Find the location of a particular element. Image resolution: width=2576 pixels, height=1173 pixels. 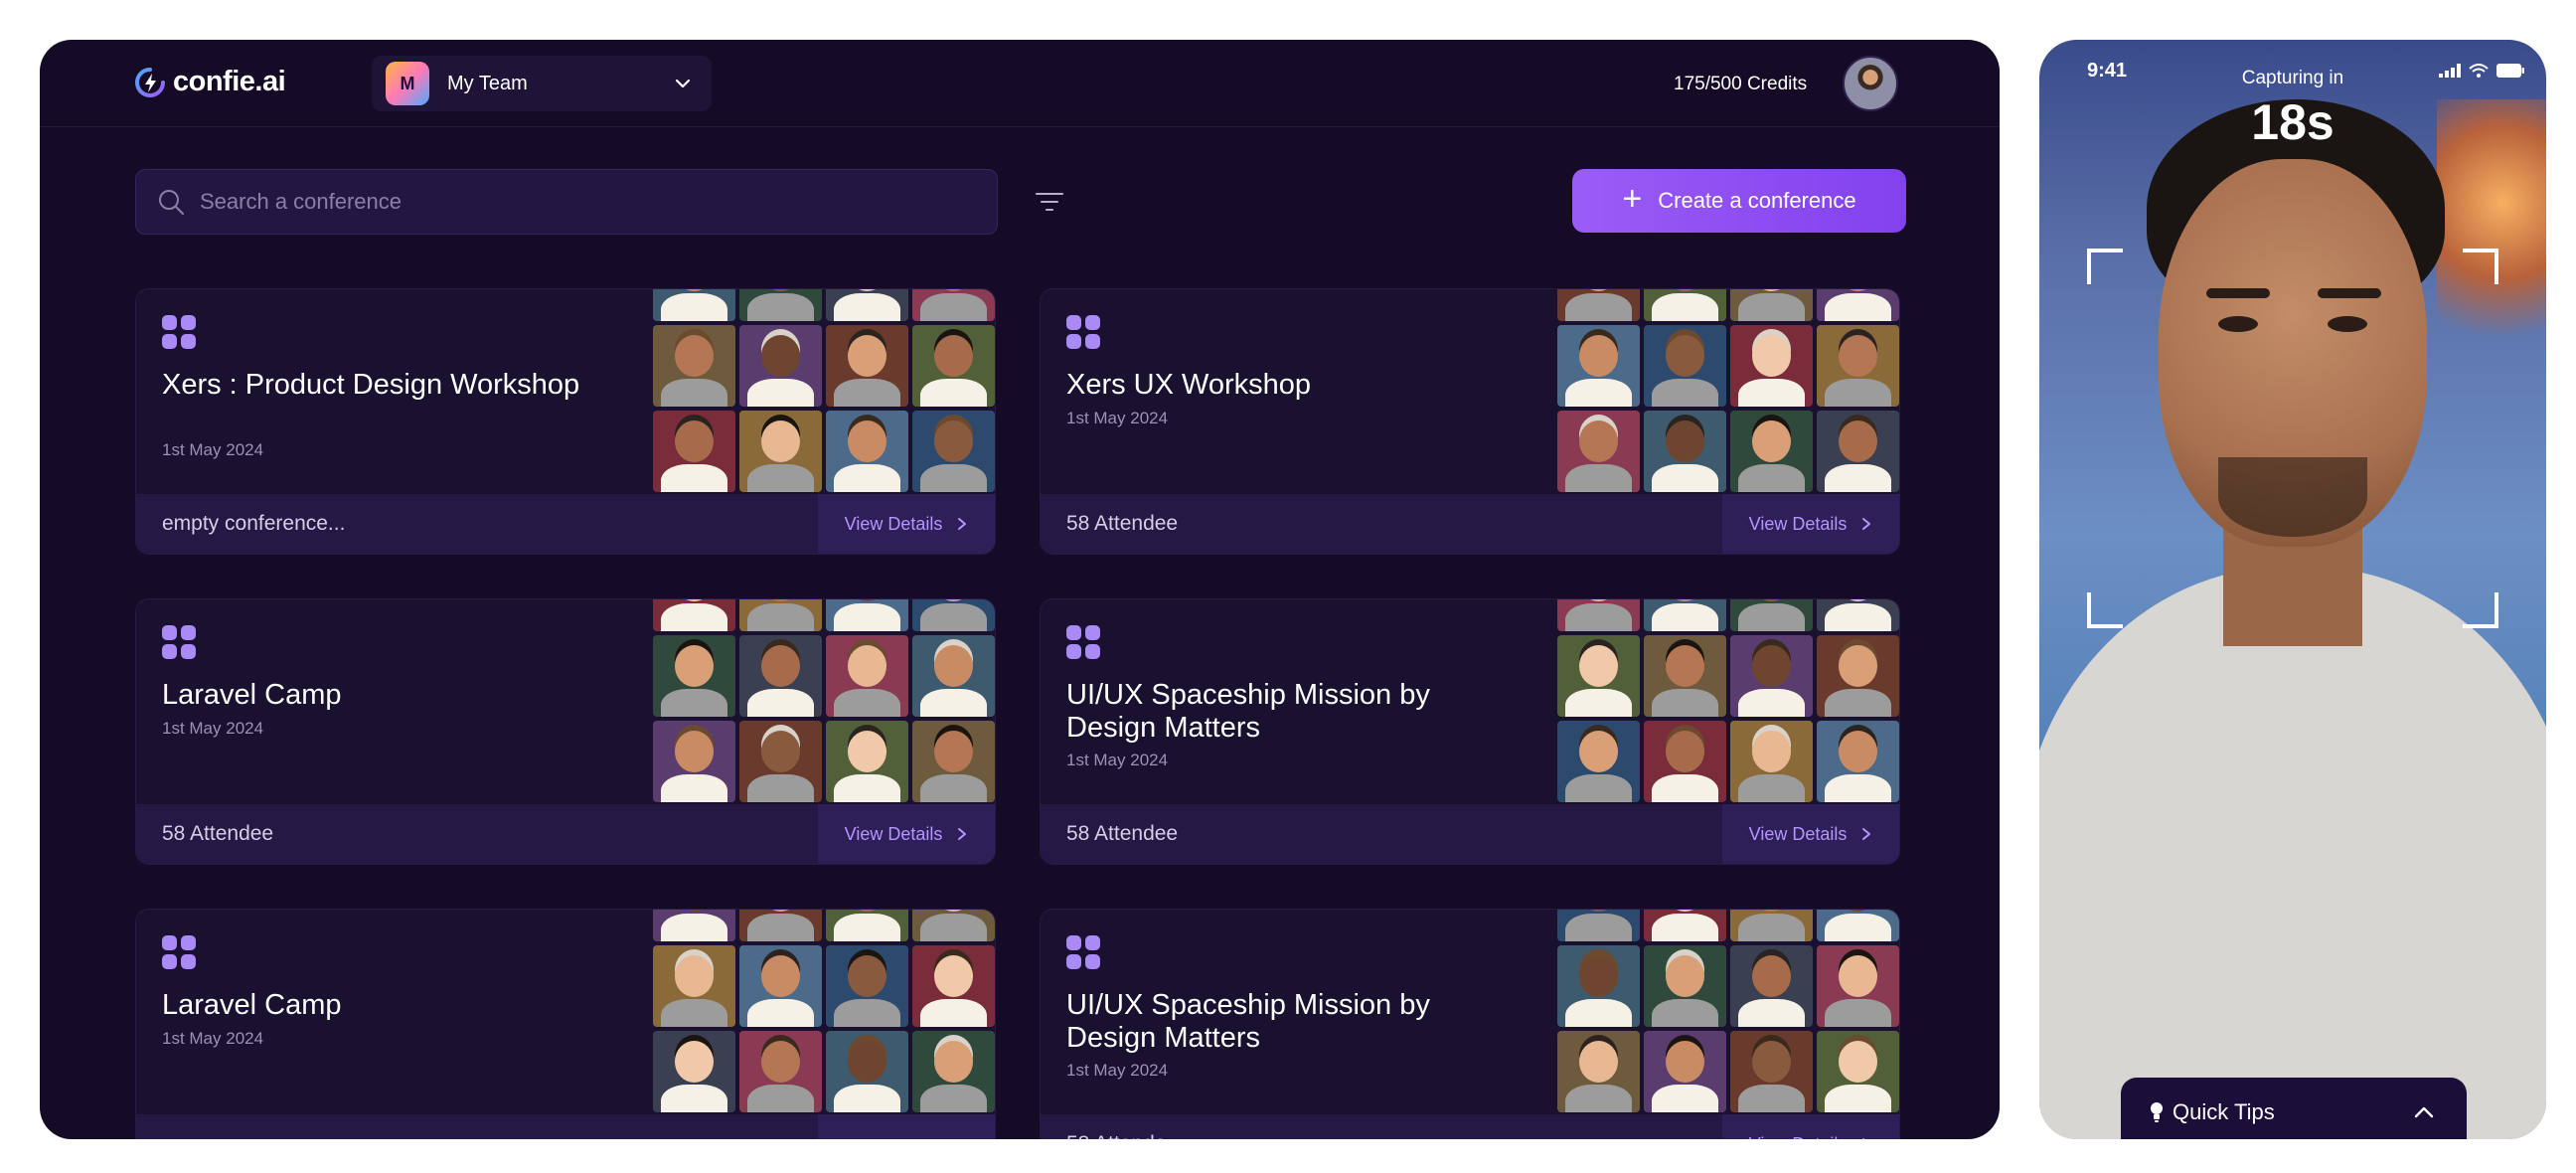

app-logo: confie.ai is located at coordinates (210, 82).